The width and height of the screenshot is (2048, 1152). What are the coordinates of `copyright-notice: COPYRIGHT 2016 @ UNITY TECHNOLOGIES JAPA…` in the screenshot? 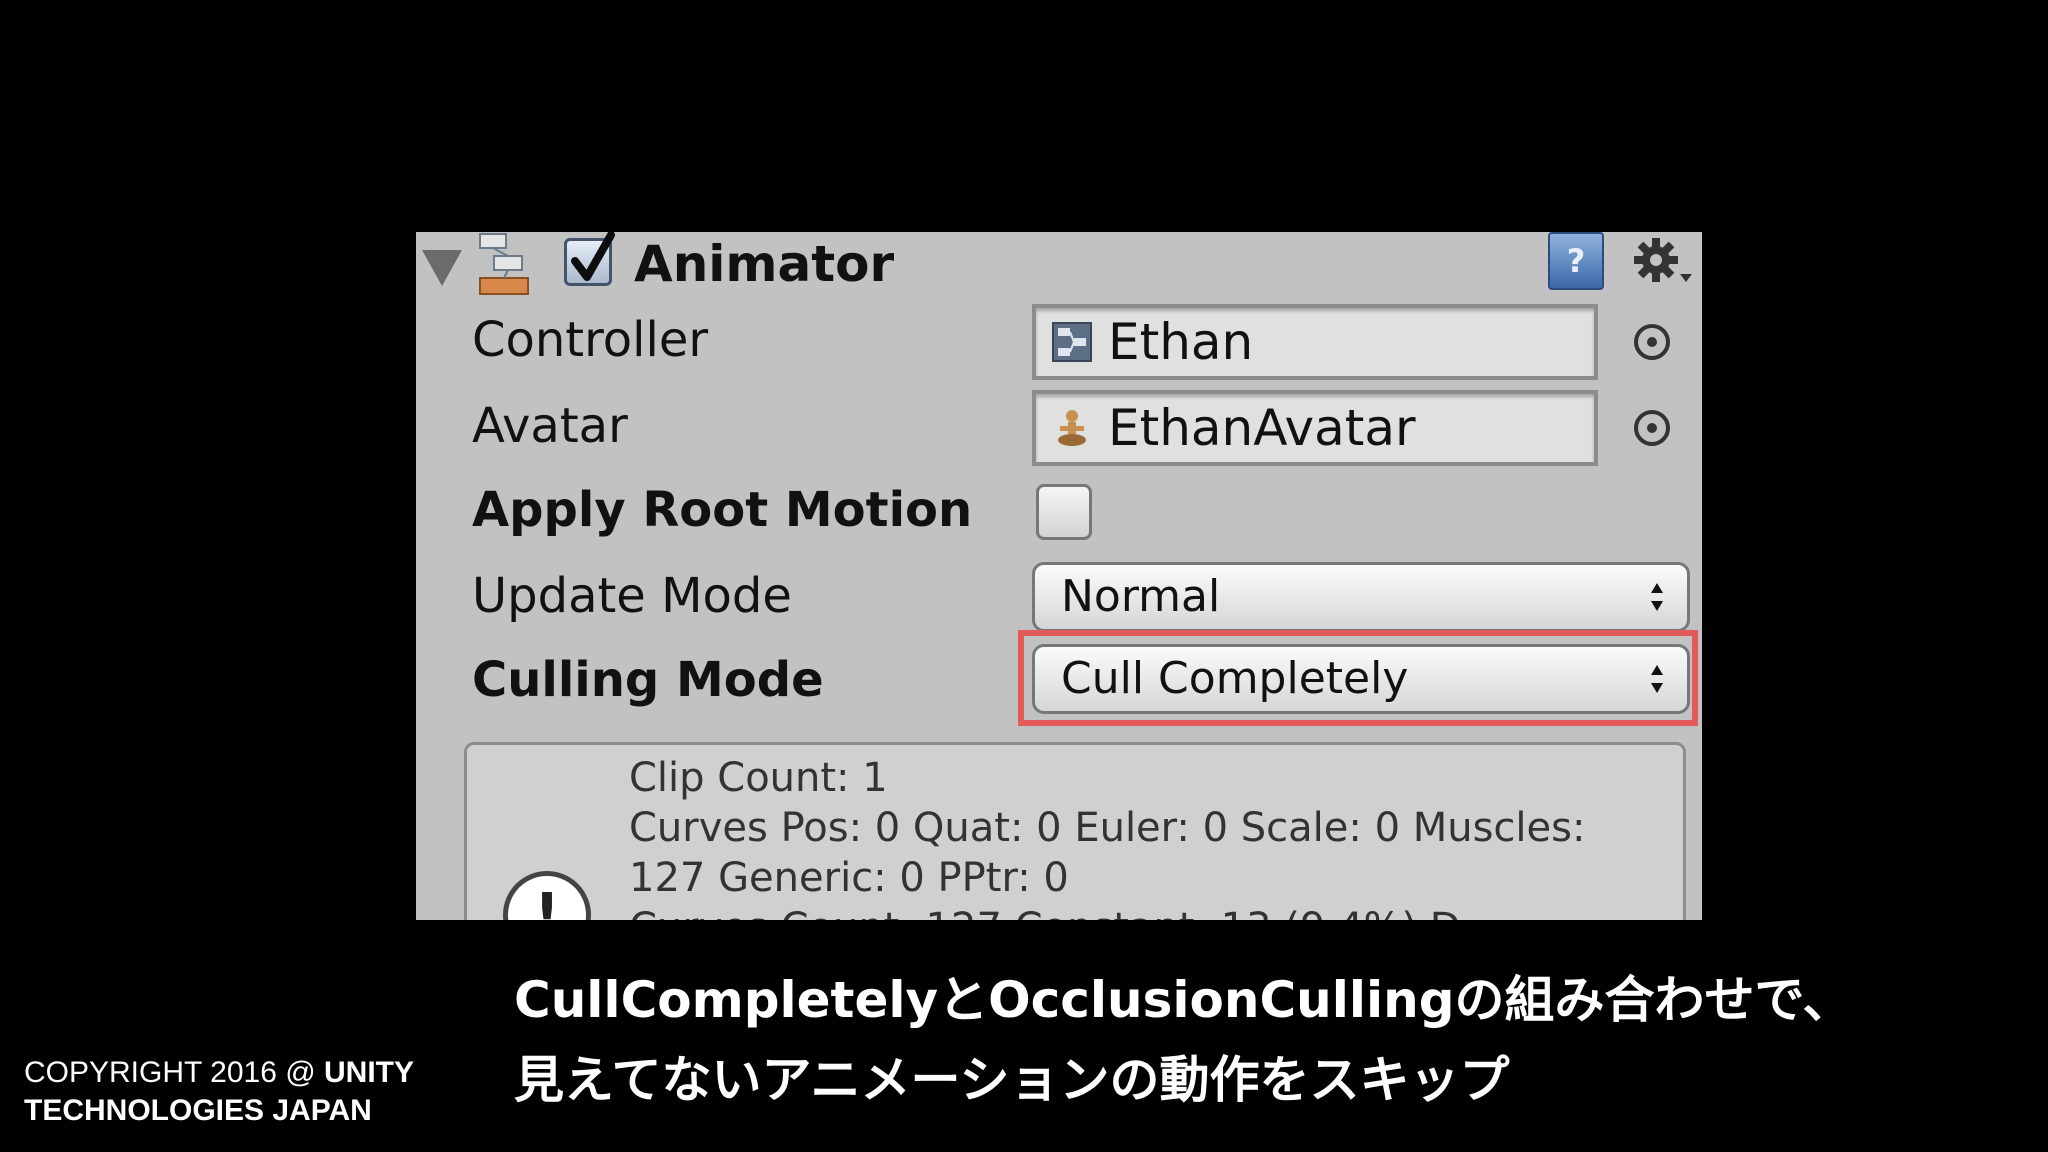 It's located at (219, 1092).